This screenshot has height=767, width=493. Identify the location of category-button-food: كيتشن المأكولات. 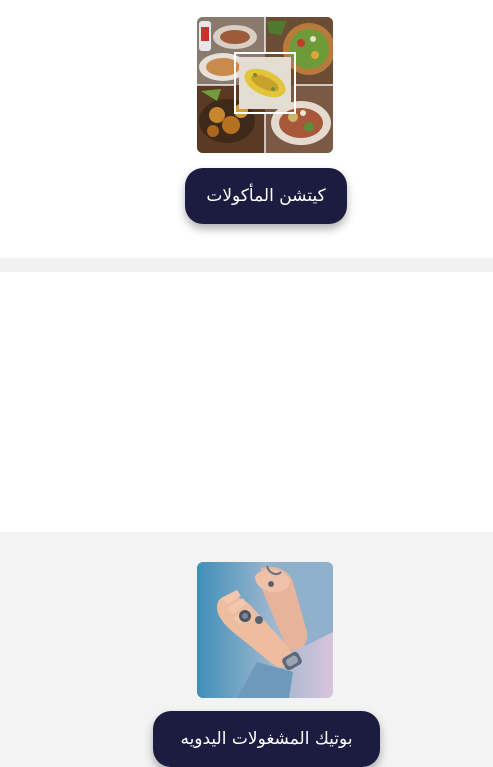
(266, 196).